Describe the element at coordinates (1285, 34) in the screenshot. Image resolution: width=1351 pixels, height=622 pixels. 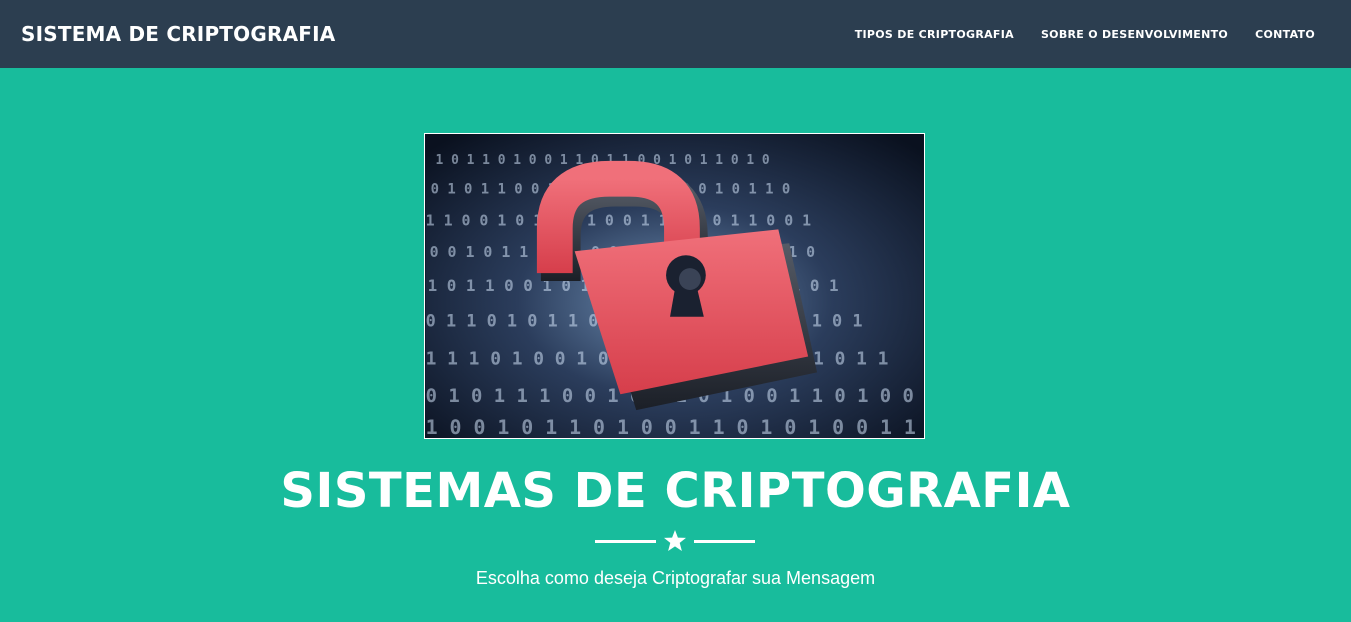
I see `nav-link-contato: CONTATO` at that location.